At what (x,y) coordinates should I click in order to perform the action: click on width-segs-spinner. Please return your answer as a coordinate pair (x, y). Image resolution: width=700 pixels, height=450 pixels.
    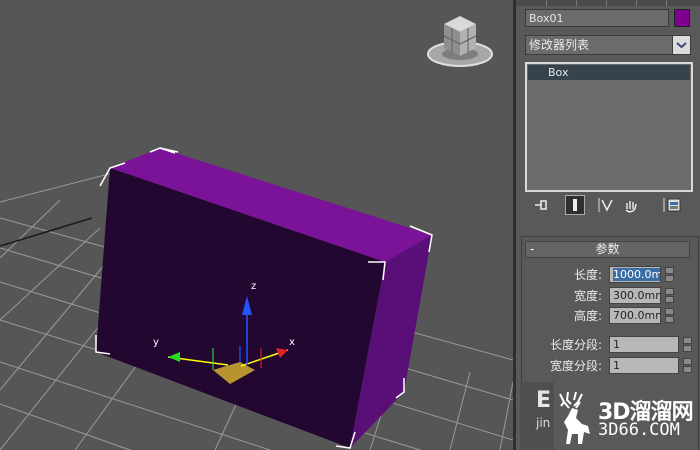
    Looking at the image, I should click on (687, 365).